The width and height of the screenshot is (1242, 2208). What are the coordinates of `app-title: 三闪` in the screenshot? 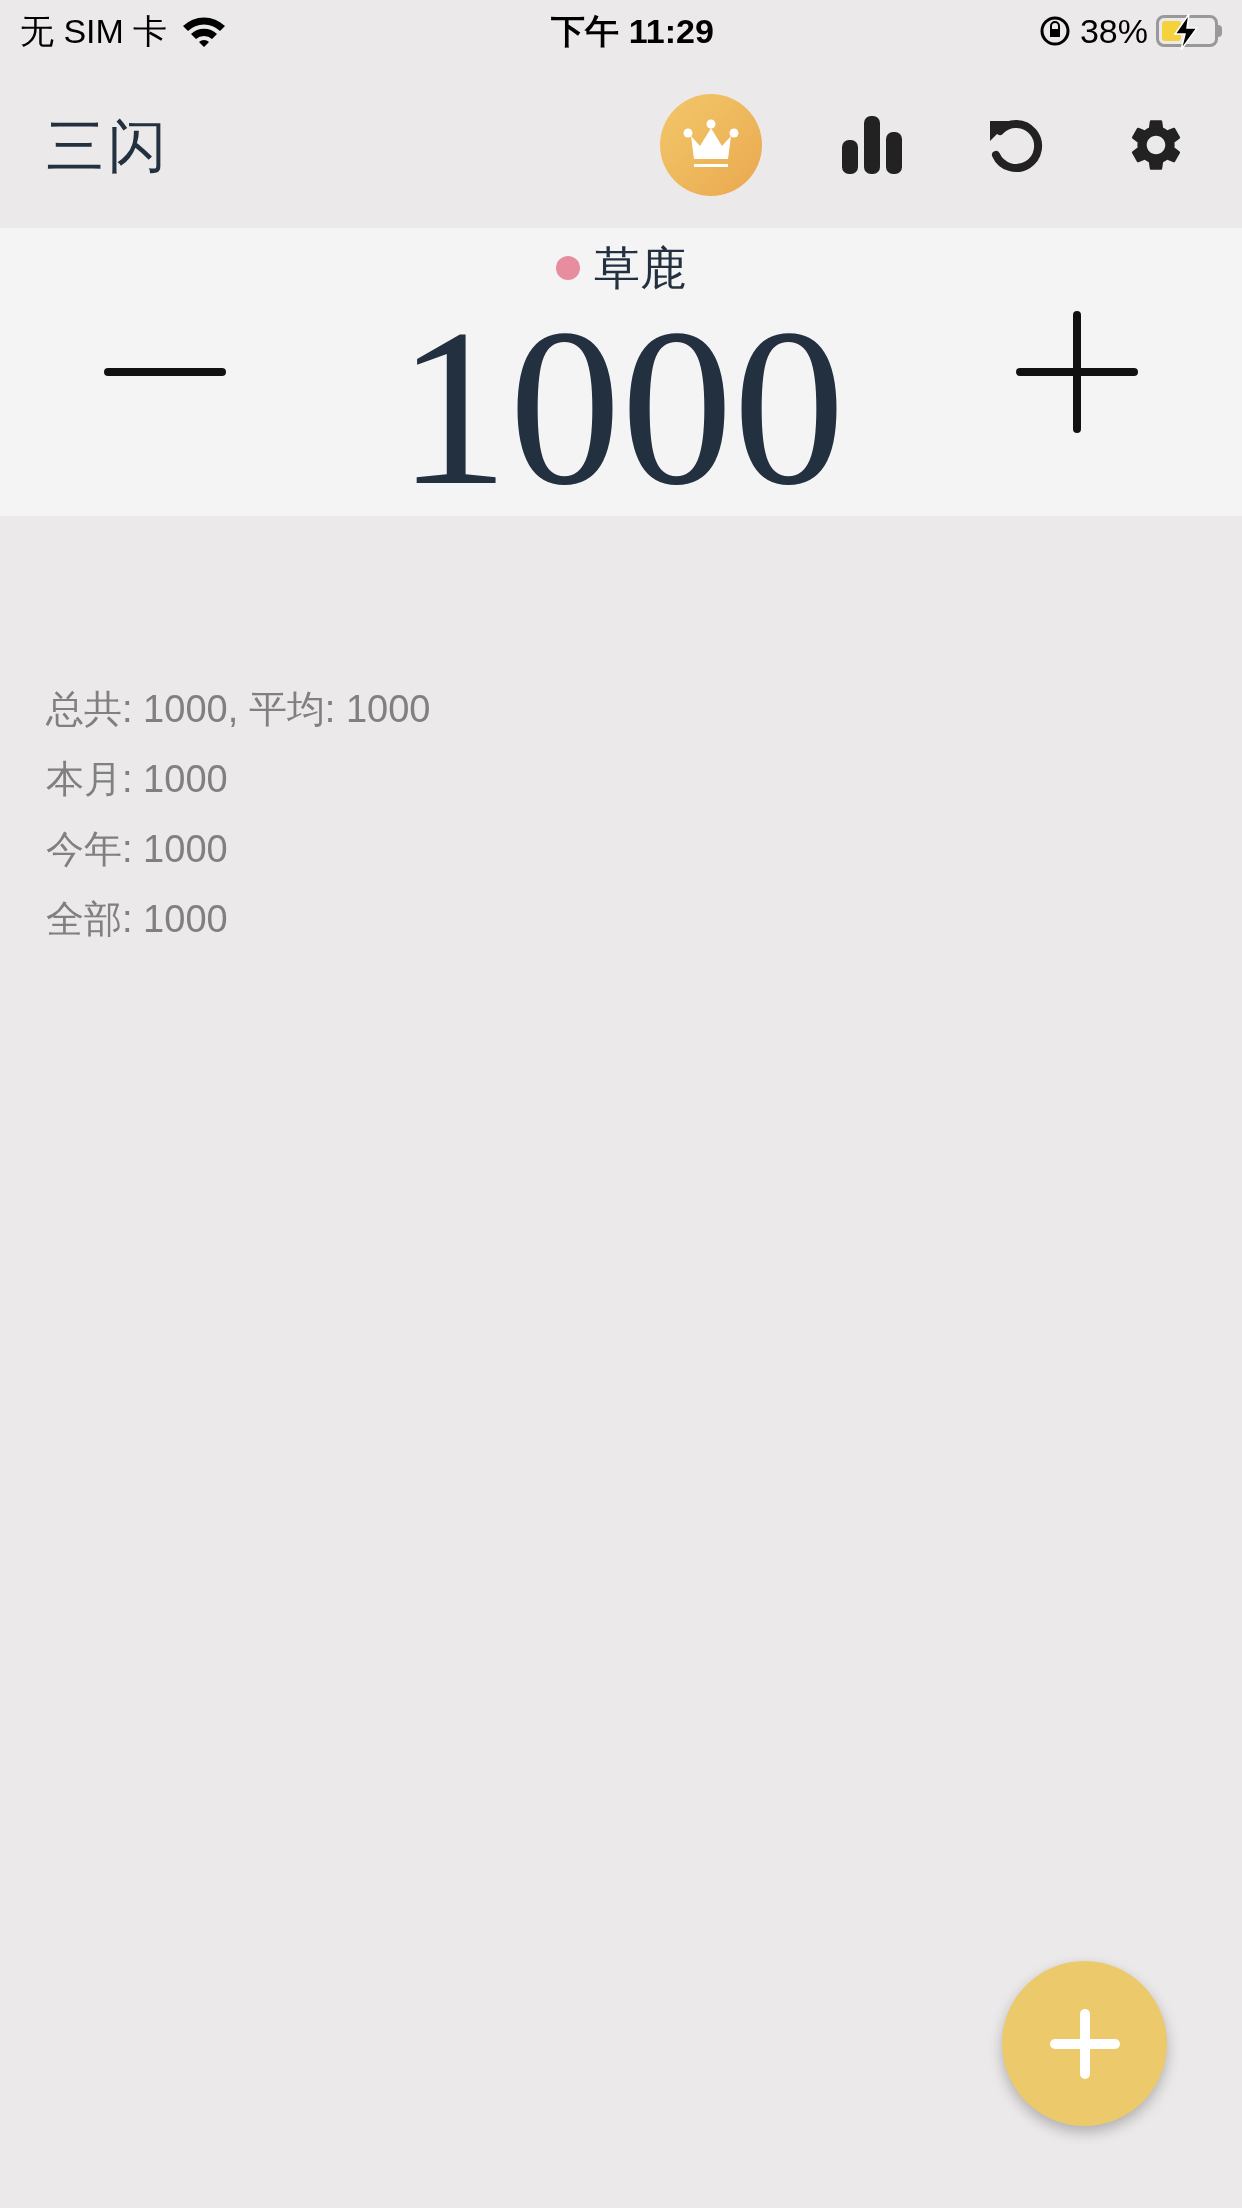 It's located at (108, 145).